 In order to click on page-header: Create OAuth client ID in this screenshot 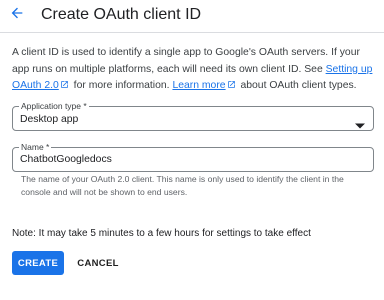, I will do `click(192, 16)`.